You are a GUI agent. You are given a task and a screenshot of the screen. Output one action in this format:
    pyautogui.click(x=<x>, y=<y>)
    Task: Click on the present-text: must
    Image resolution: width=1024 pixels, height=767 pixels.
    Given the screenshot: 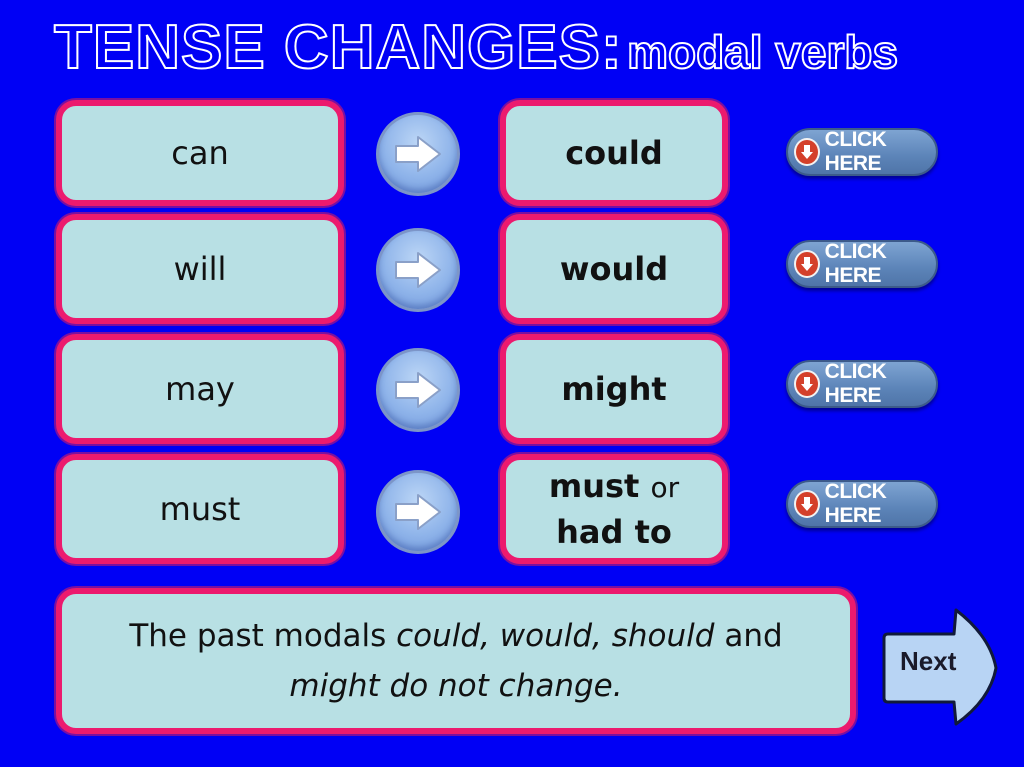 What is the action you would take?
    pyautogui.click(x=200, y=509)
    